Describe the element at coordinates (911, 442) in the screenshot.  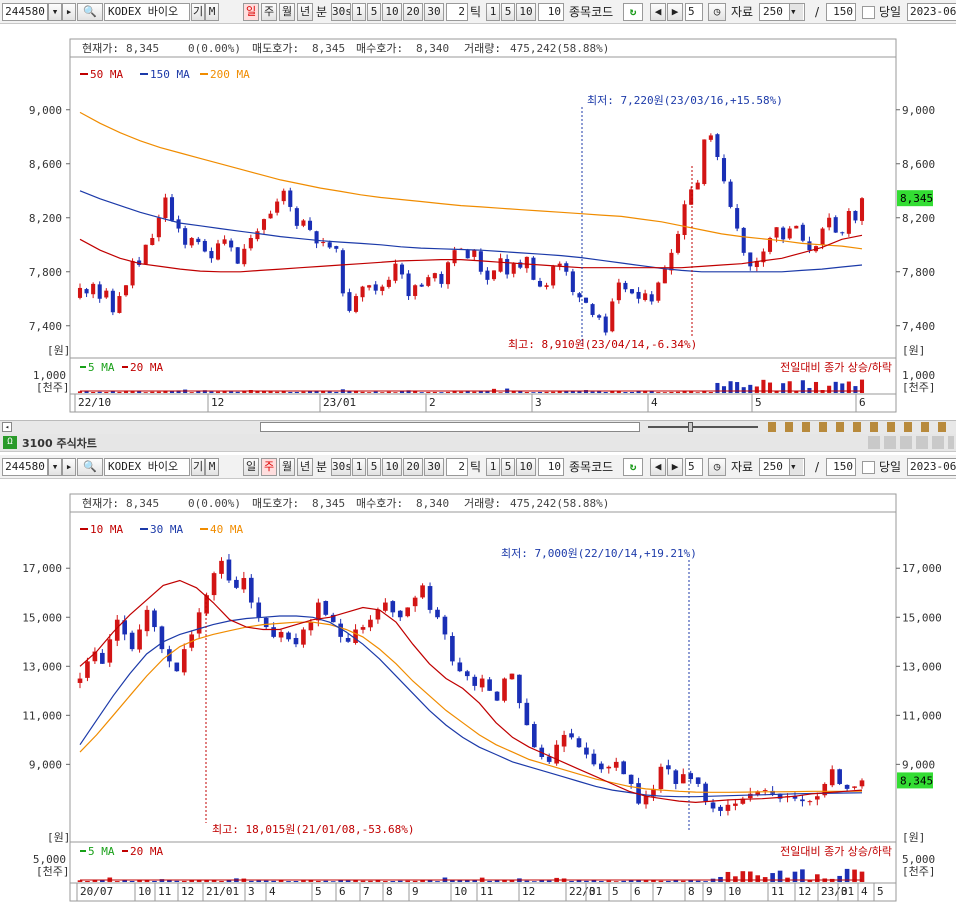
I see `window-controls` at that location.